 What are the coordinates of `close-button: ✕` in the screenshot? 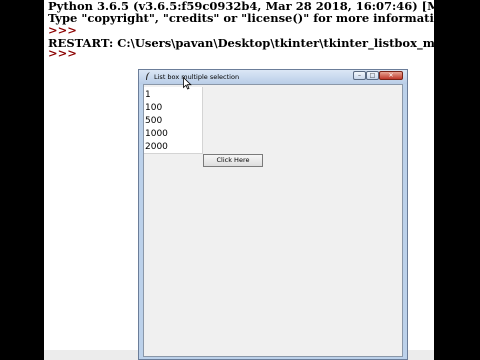 It's located at (391, 75).